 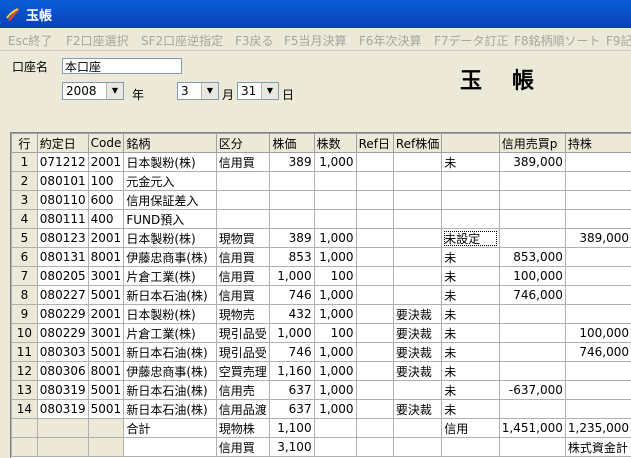 I want to click on table-row: 130803195001新日本石油(株)信用売6371,000未-637,000, so click(x=321, y=390).